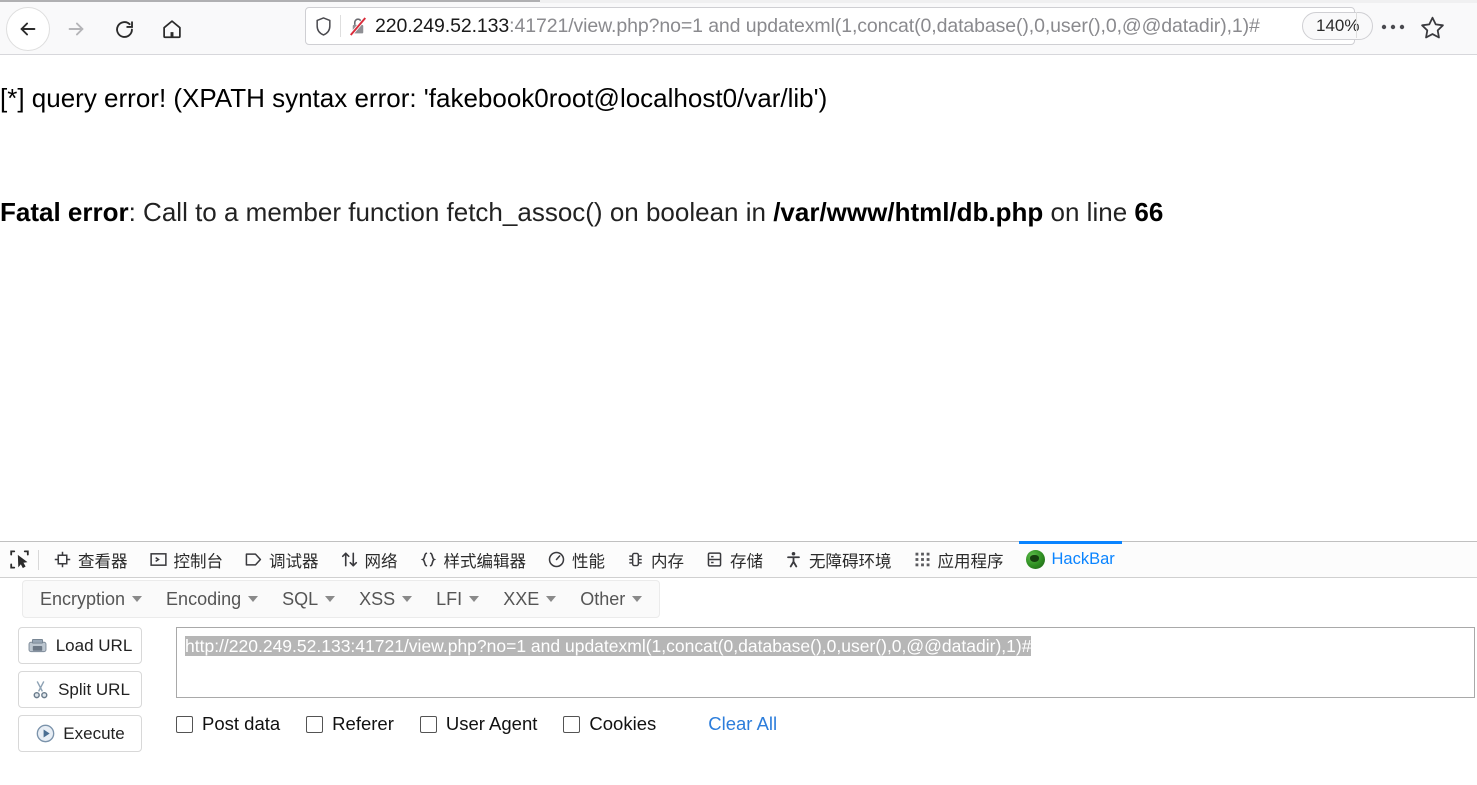  Describe the element at coordinates (45, 734) in the screenshot. I see `play-icon` at that location.